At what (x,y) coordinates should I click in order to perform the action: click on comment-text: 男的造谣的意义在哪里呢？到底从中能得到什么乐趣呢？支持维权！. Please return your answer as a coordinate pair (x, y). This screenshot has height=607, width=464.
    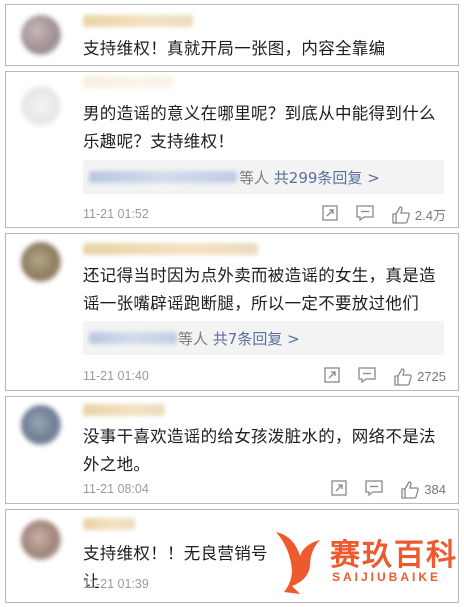
    Looking at the image, I should click on (259, 127).